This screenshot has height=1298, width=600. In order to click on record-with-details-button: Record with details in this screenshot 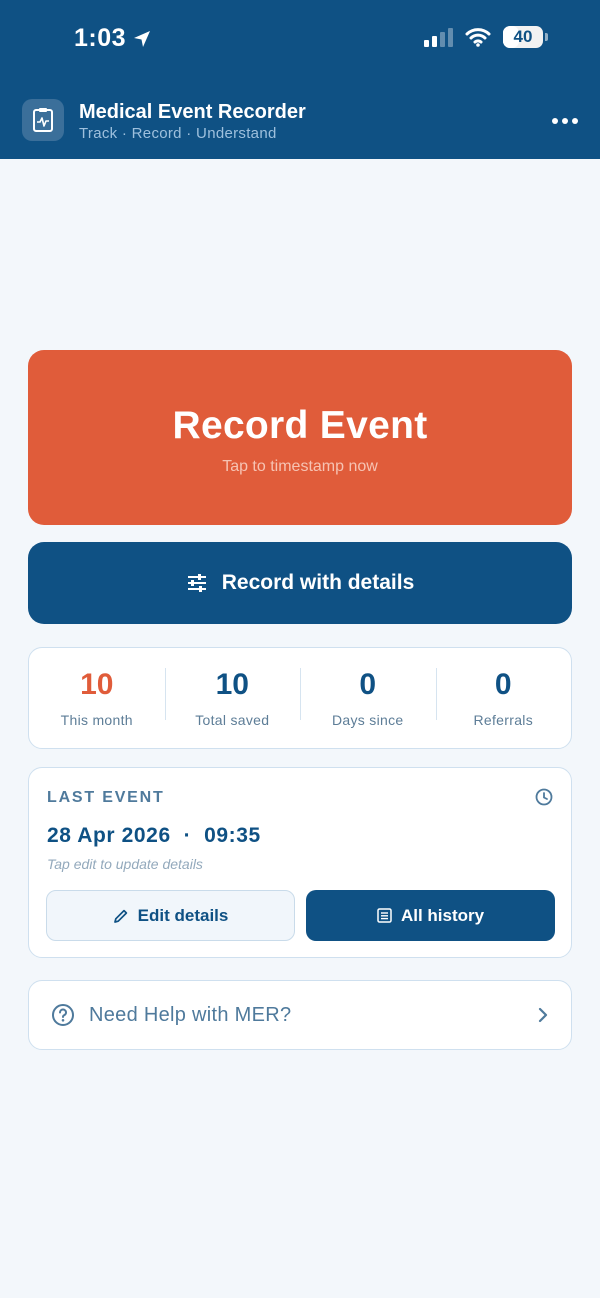, I will do `click(300, 583)`.